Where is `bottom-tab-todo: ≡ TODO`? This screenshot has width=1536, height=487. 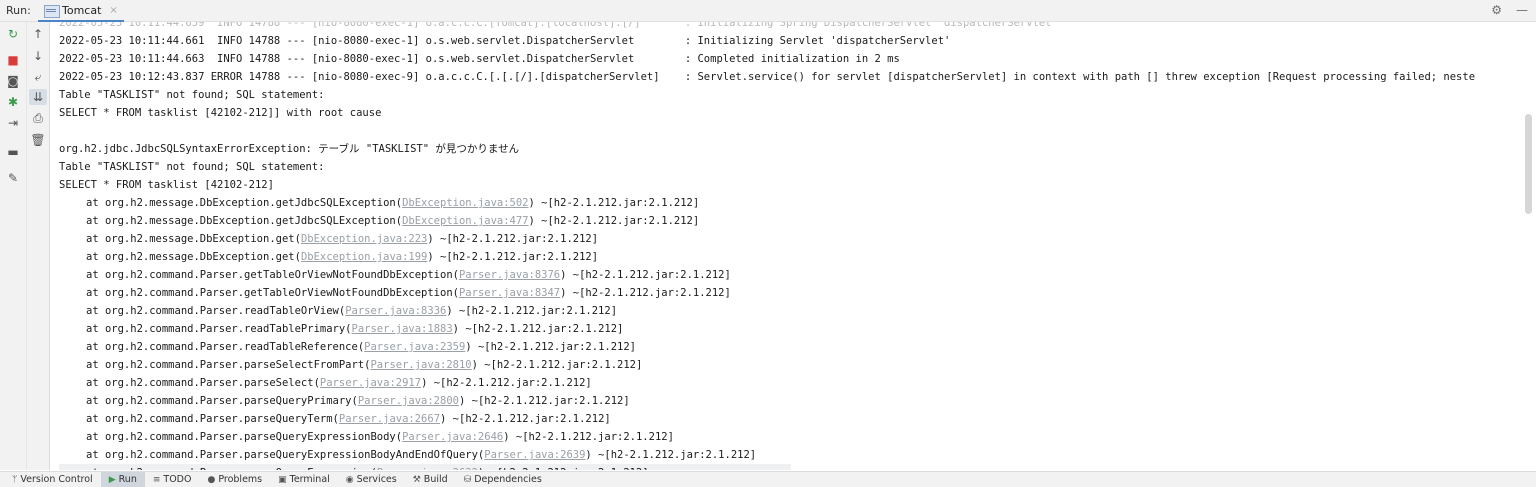
bottom-tab-todo: ≡ TODO is located at coordinates (172, 479).